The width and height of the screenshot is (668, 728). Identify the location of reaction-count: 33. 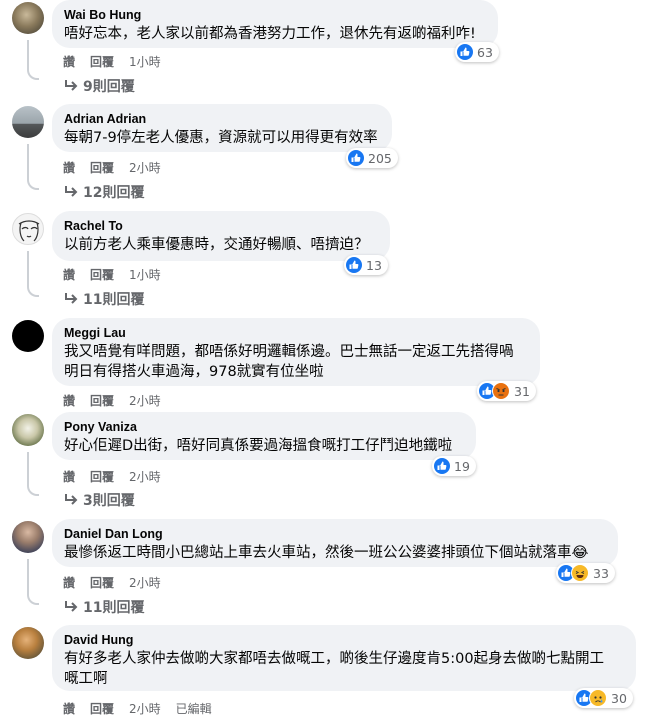
(601, 573).